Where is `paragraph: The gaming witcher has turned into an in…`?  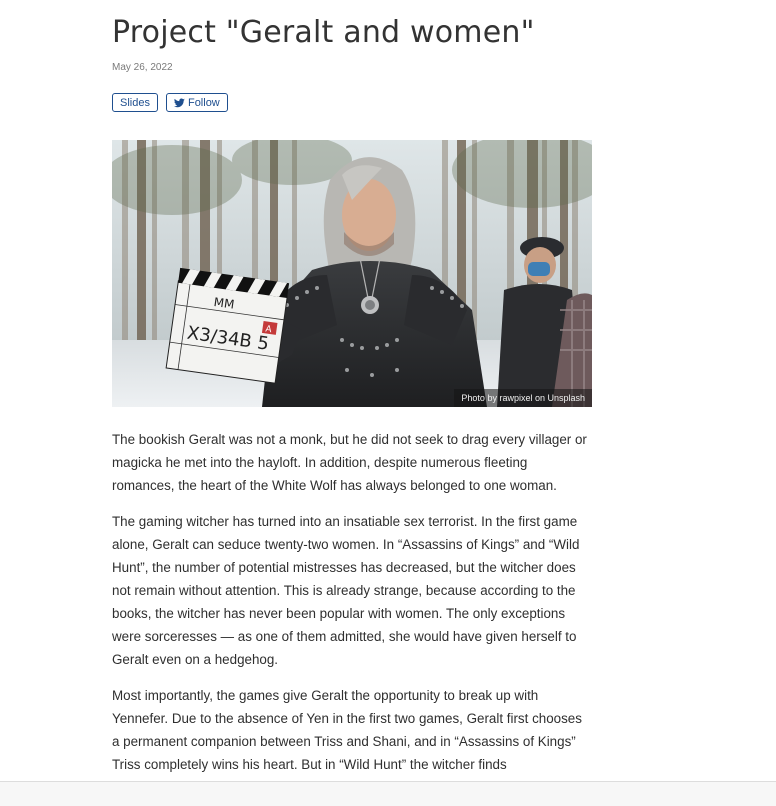
paragraph: The gaming witcher has turned into an in… is located at coordinates (346, 590).